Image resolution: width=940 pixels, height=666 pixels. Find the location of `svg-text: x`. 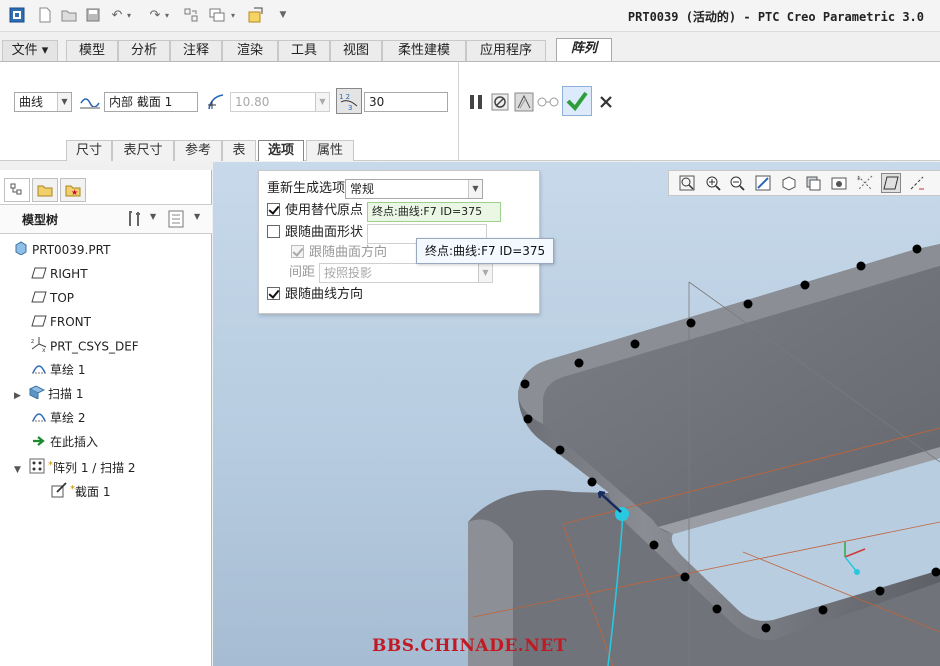

svg-text: x is located at coordinates (44, 349).